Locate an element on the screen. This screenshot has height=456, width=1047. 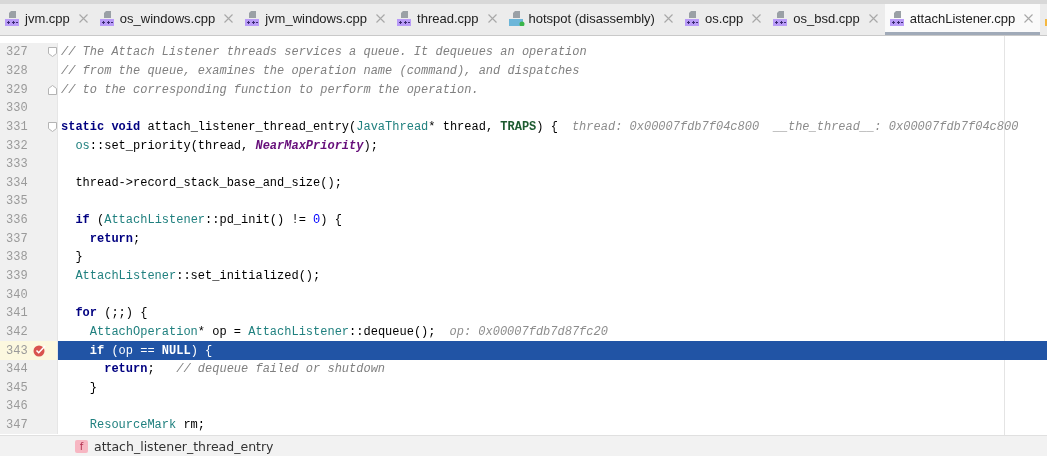
code-line: ResourceMark rm; is located at coordinates (147, 425).